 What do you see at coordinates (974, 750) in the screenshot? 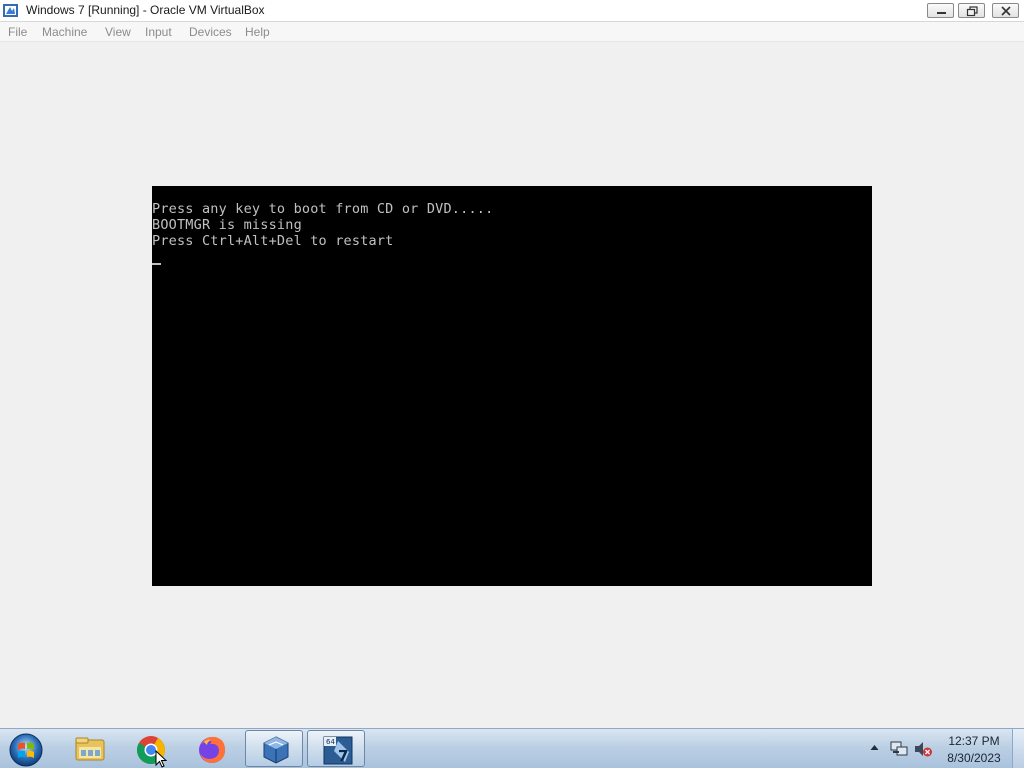
I see `system-clock: 12:37 PM 8/30/2023` at bounding box center [974, 750].